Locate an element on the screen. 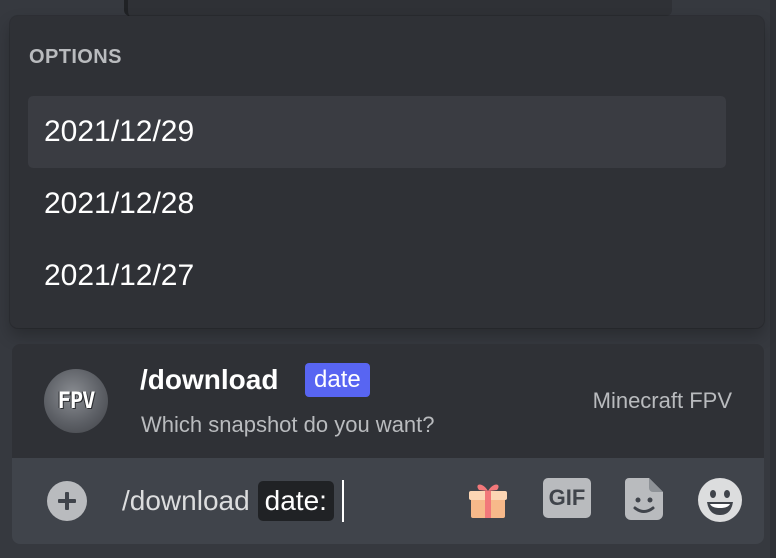 This screenshot has height=558, width=776. options-header: OPTIONS is located at coordinates (75, 57).